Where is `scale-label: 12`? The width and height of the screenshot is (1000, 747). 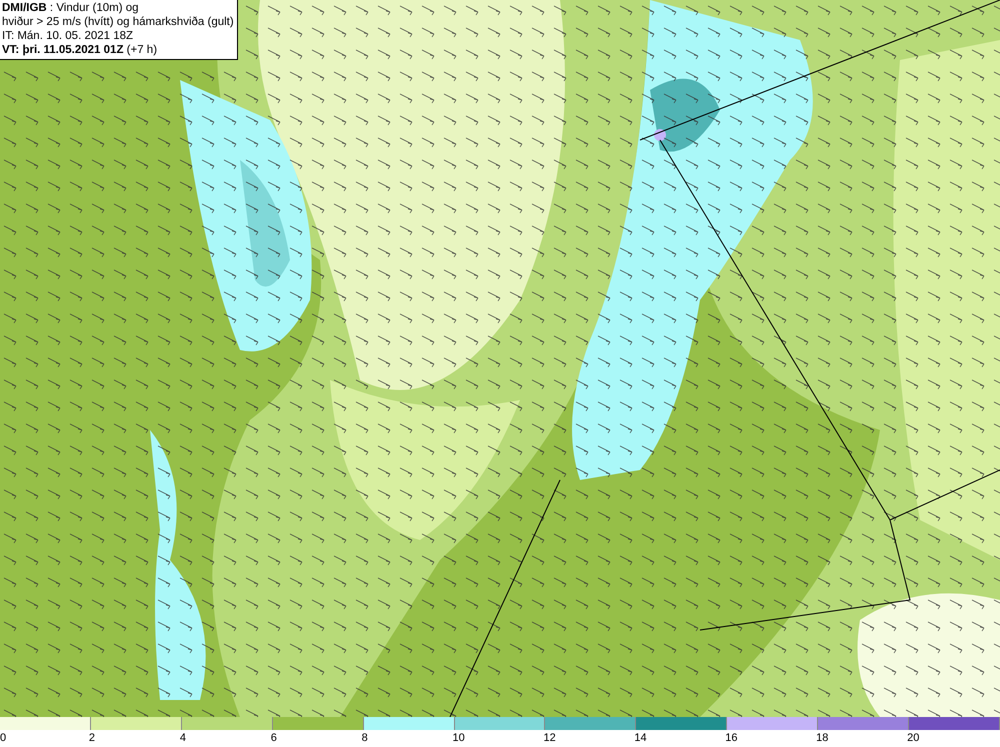
scale-label: 12 is located at coordinates (549, 738).